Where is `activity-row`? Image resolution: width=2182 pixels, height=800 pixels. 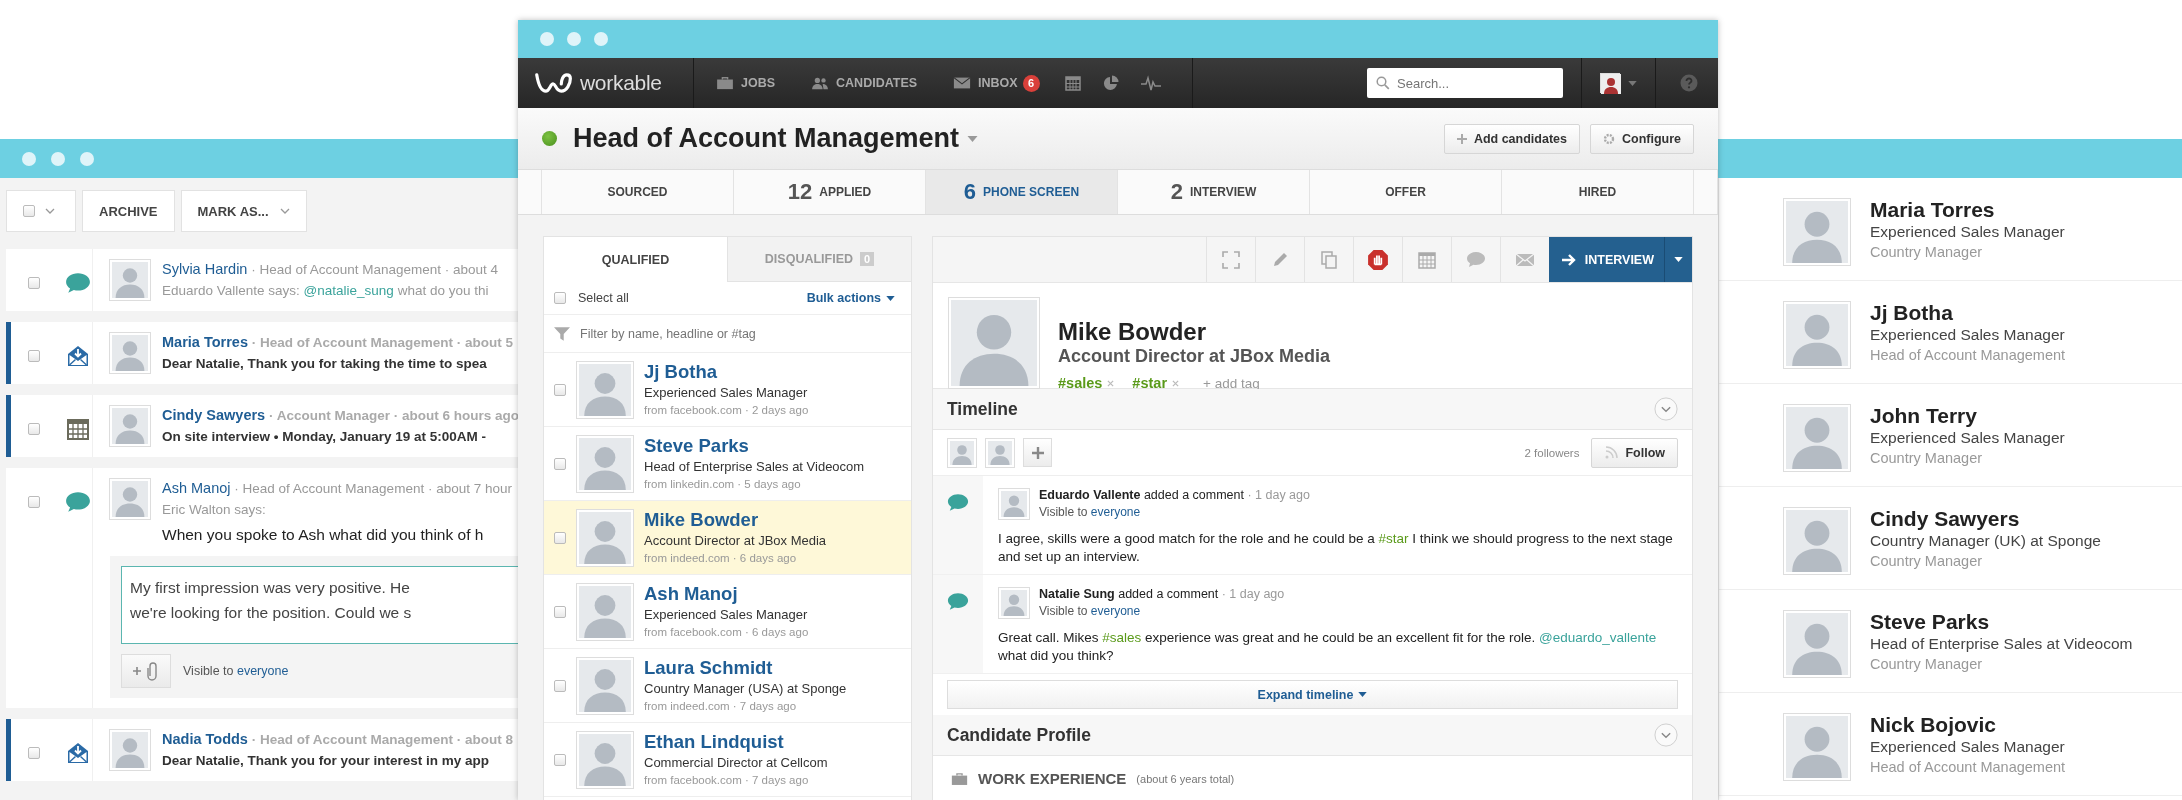
activity-row is located at coordinates (262, 588).